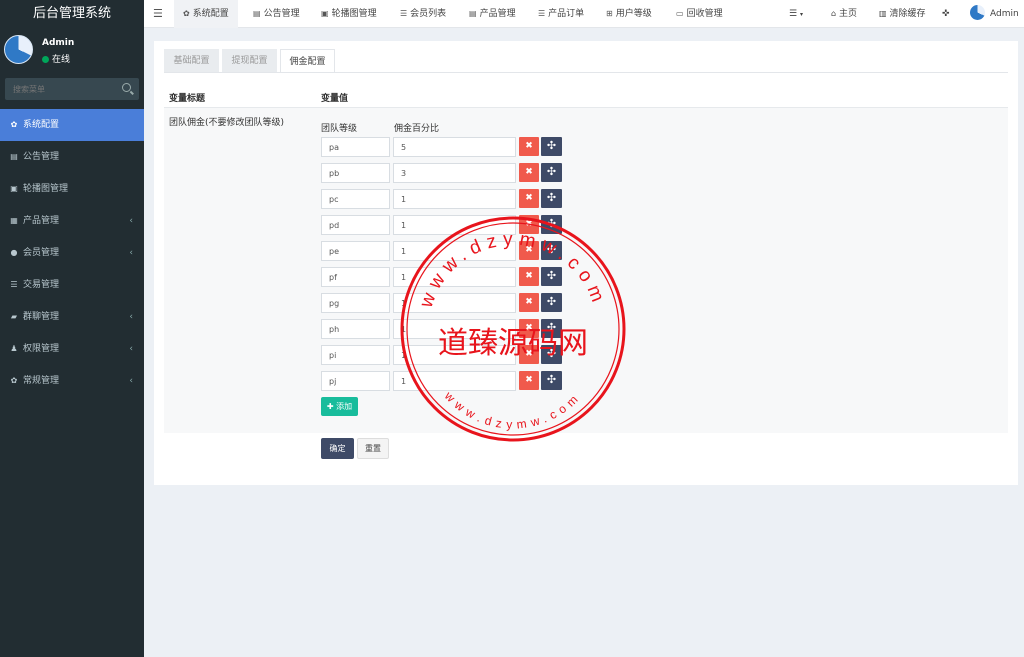 The width and height of the screenshot is (1024, 657). What do you see at coordinates (72, 189) in the screenshot?
I see `sidebar-item-banner: ▣ 轮播图管理` at bounding box center [72, 189].